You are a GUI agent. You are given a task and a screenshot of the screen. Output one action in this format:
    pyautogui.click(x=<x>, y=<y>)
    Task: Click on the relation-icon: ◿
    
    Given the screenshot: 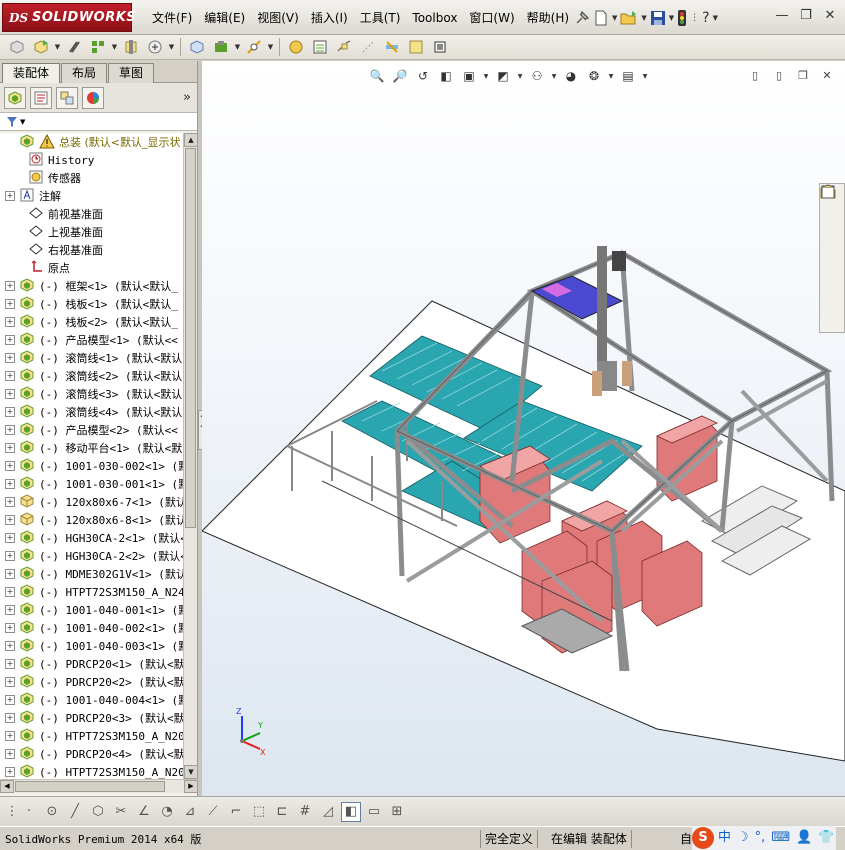 What is the action you would take?
    pyautogui.click(x=328, y=812)
    